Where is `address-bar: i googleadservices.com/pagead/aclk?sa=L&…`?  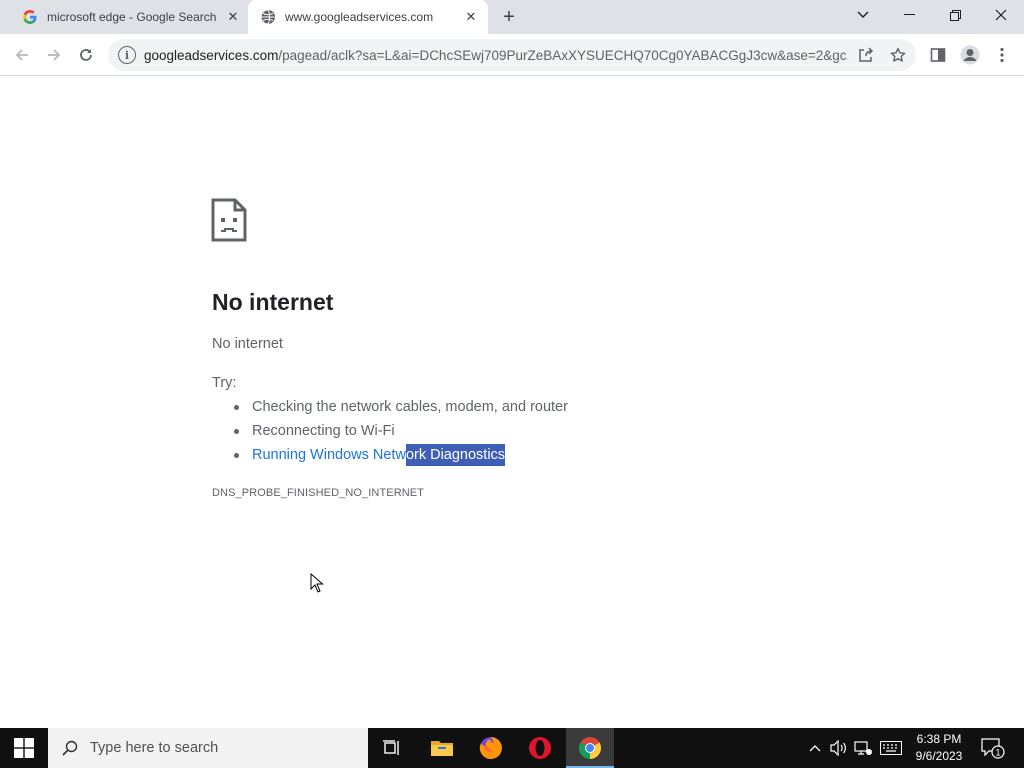 address-bar: i googleadservices.com/pagead/aclk?sa=L&… is located at coordinates (512, 55).